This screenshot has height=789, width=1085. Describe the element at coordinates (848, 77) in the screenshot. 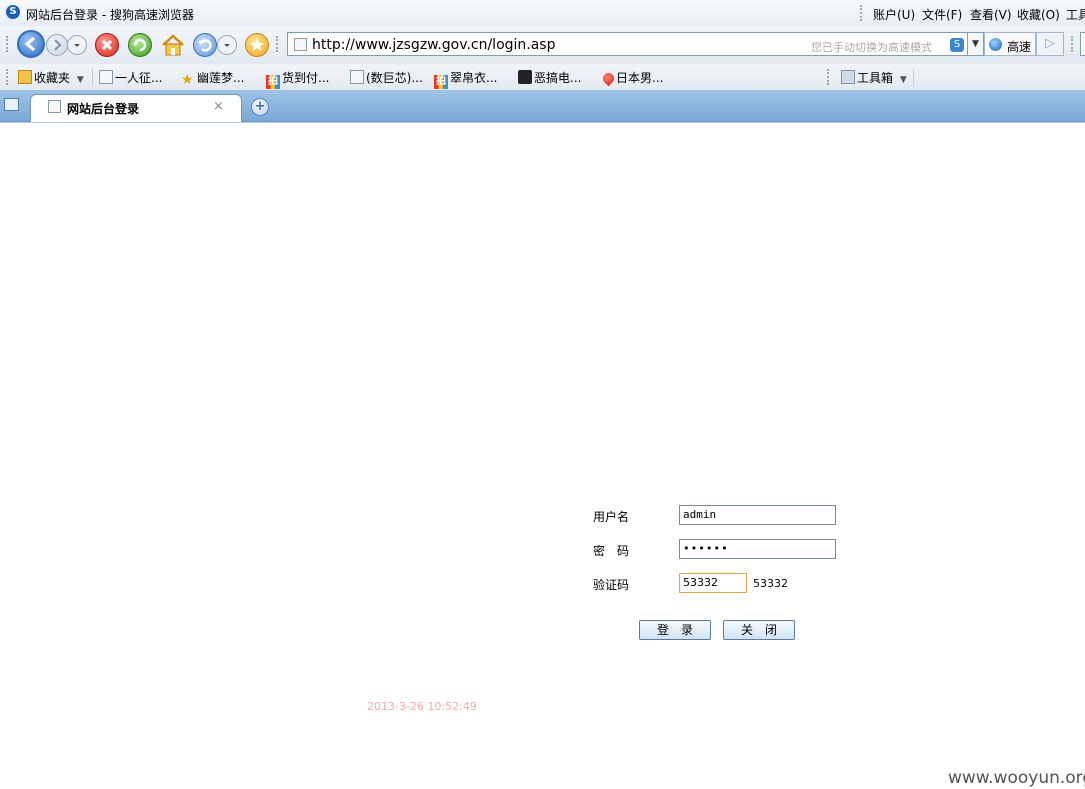

I see `toolbox-icon` at that location.